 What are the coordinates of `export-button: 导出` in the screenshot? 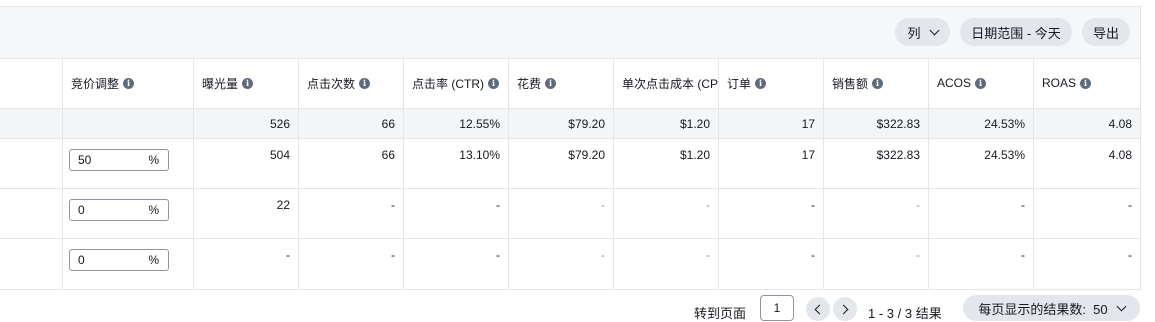 It's located at (1106, 32).